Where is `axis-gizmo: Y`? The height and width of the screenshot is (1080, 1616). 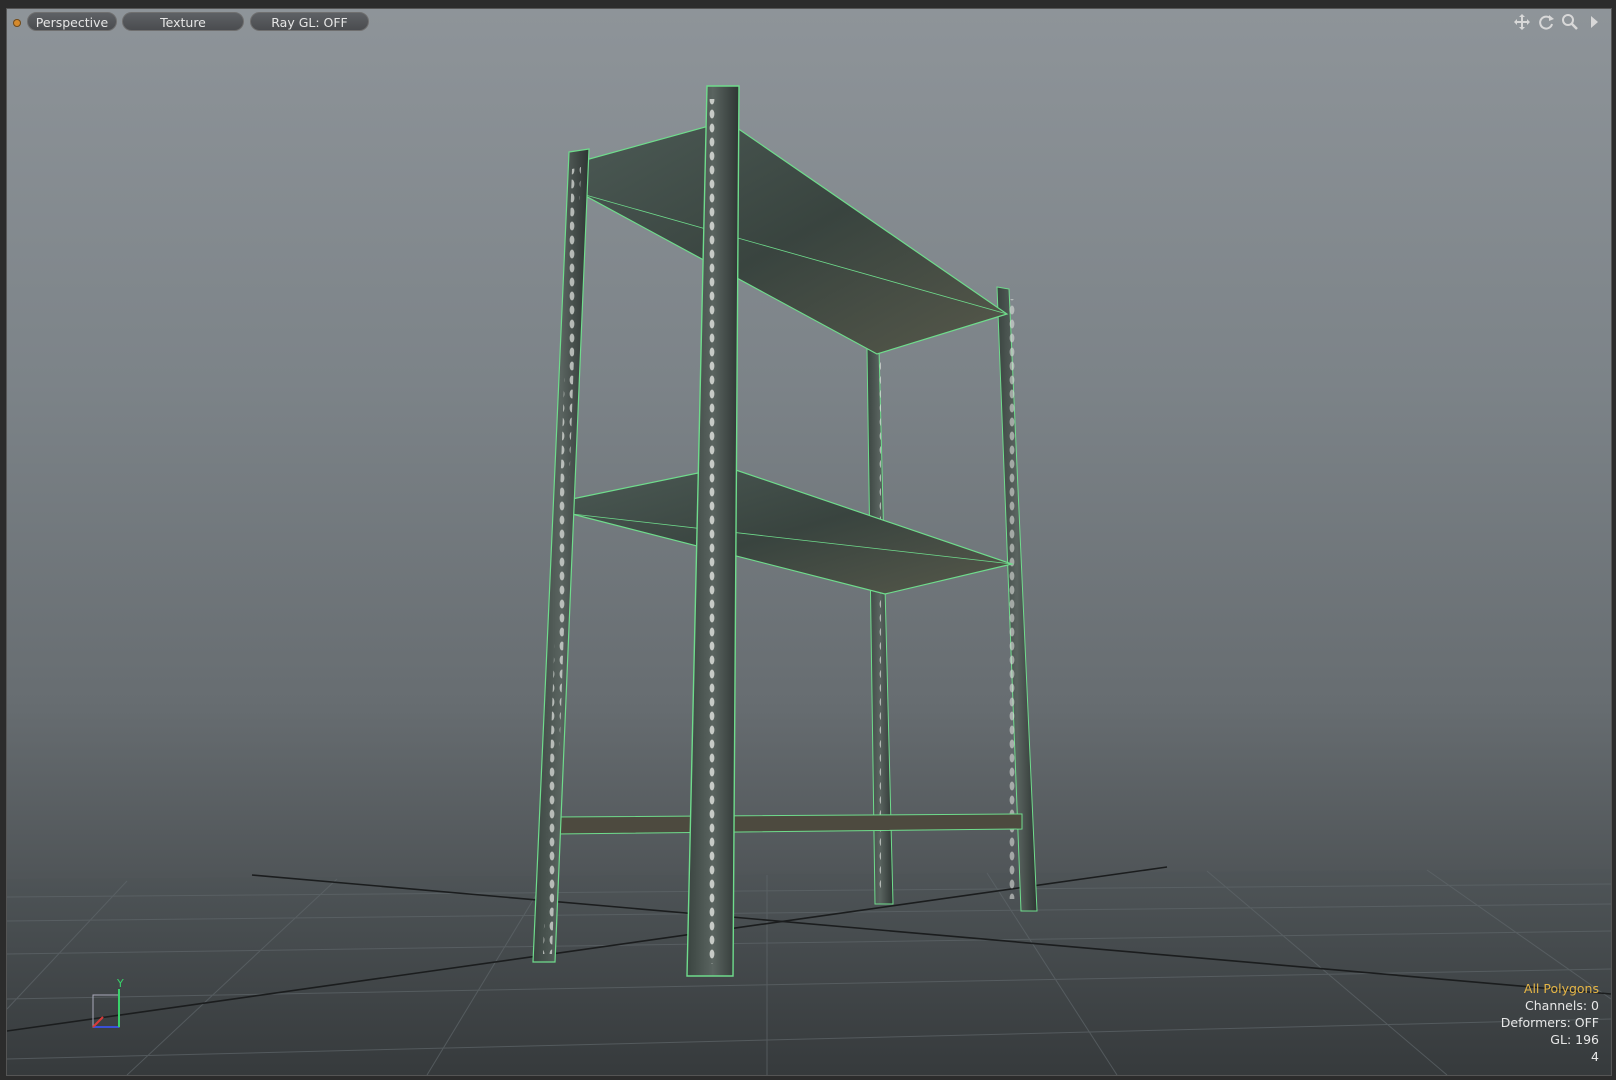 axis-gizmo: Y is located at coordinates (108, 1002).